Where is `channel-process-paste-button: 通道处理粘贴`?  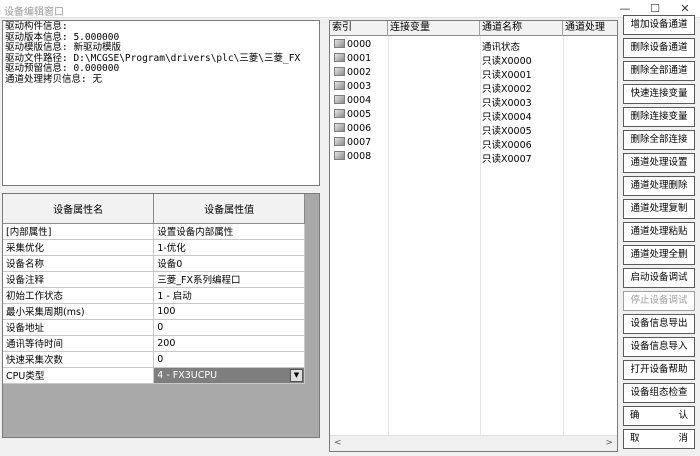
channel-process-paste-button: 通道处理粘贴 is located at coordinates (659, 232).